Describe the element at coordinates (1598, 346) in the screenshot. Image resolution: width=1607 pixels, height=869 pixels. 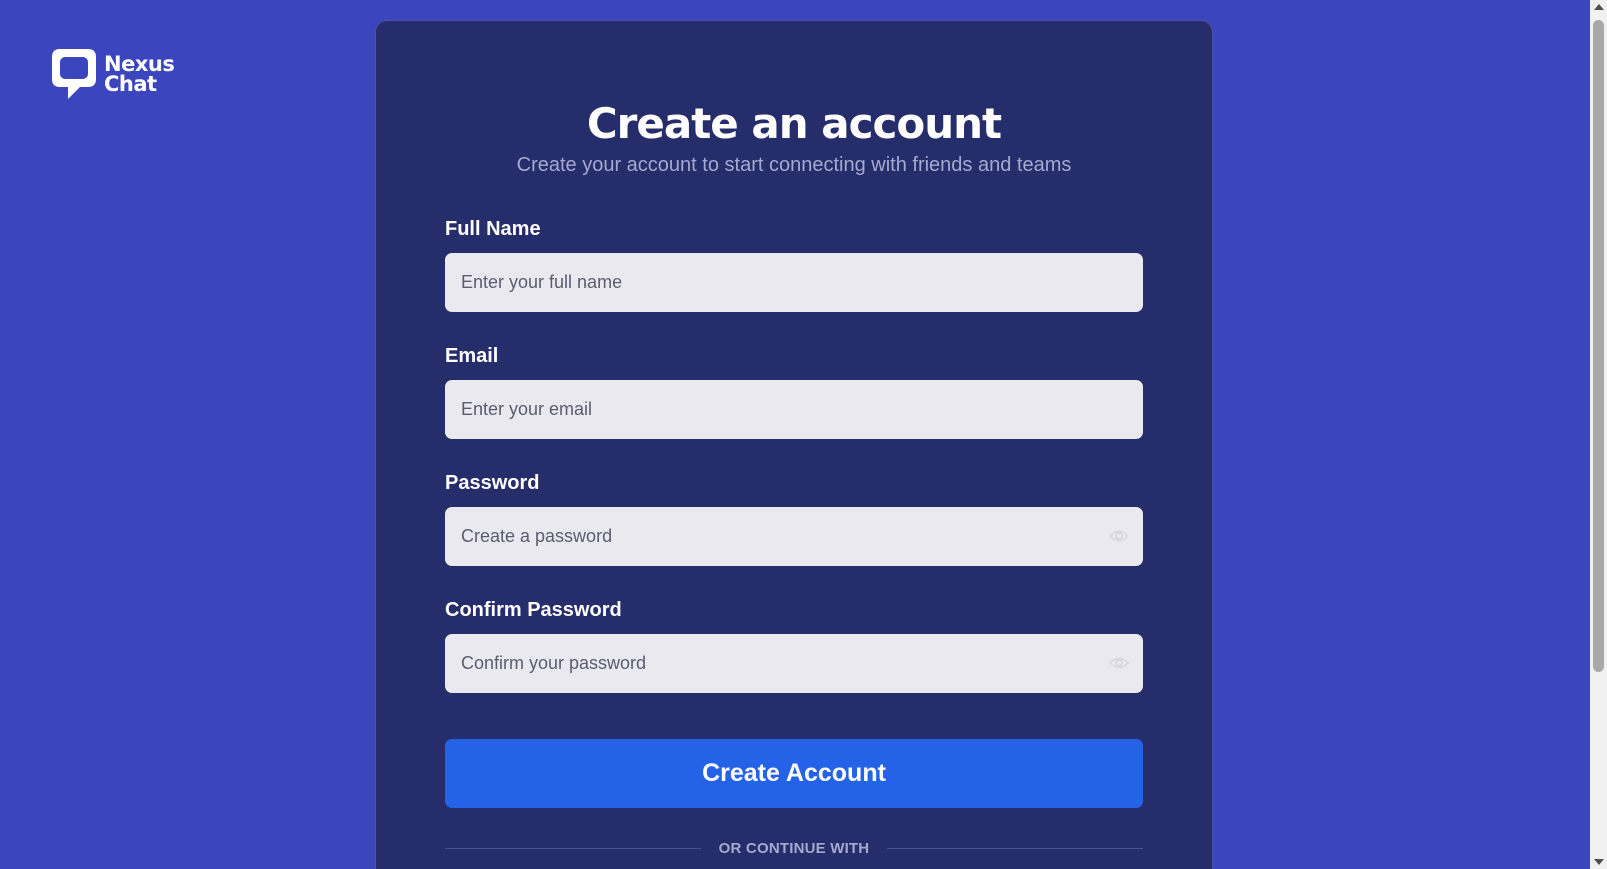
I see `scrollbar-thumb` at that location.